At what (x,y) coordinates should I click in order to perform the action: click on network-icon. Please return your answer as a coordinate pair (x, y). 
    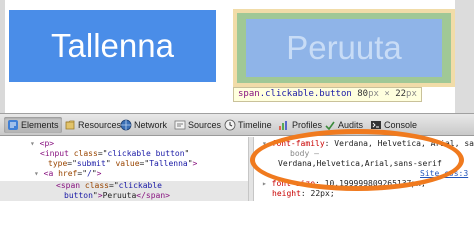
    Looking at the image, I should click on (126, 125).